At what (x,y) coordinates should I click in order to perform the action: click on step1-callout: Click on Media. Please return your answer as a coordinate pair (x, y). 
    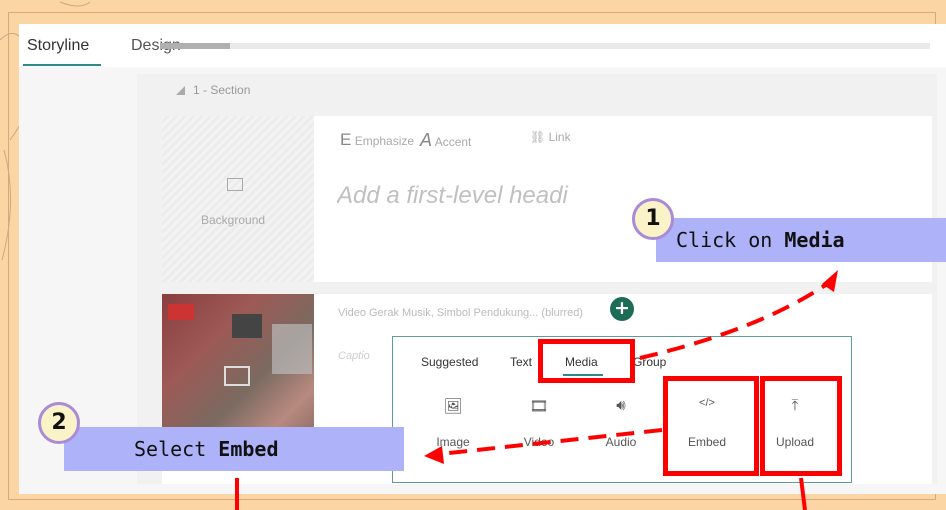
    Looking at the image, I should click on (801, 240).